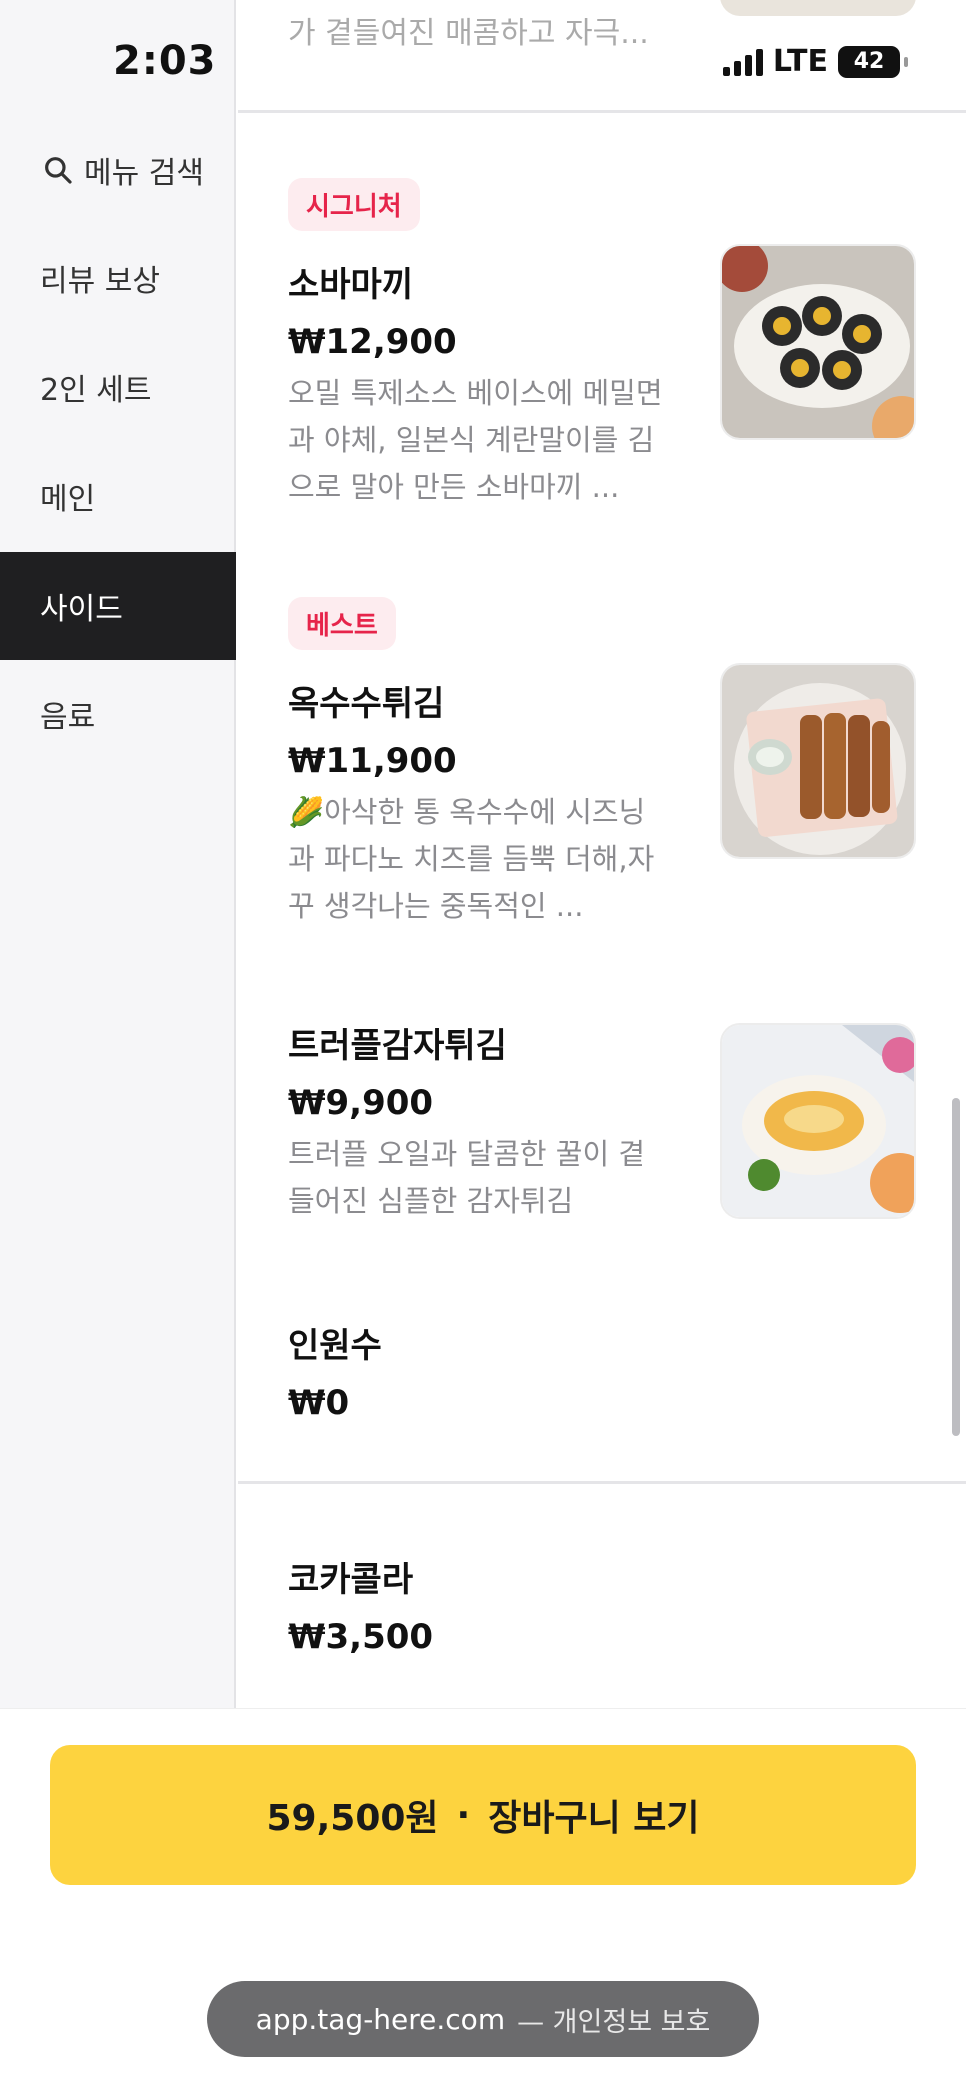 The width and height of the screenshot is (966, 2091). I want to click on corn-fry-photo, so click(818, 761).